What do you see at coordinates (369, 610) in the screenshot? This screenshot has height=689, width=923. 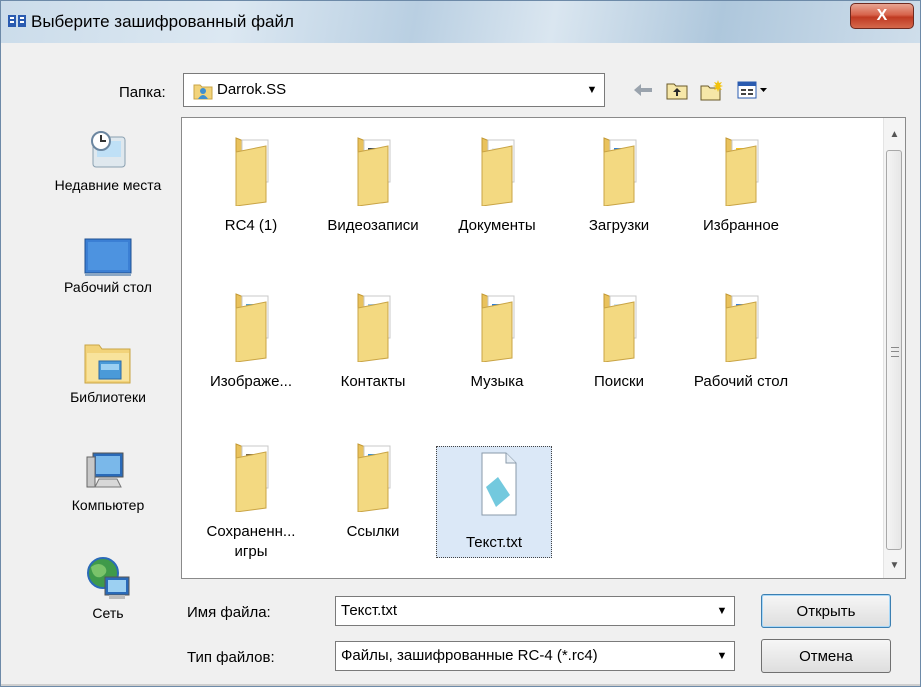 I see `filename-value: Текст.txt` at bounding box center [369, 610].